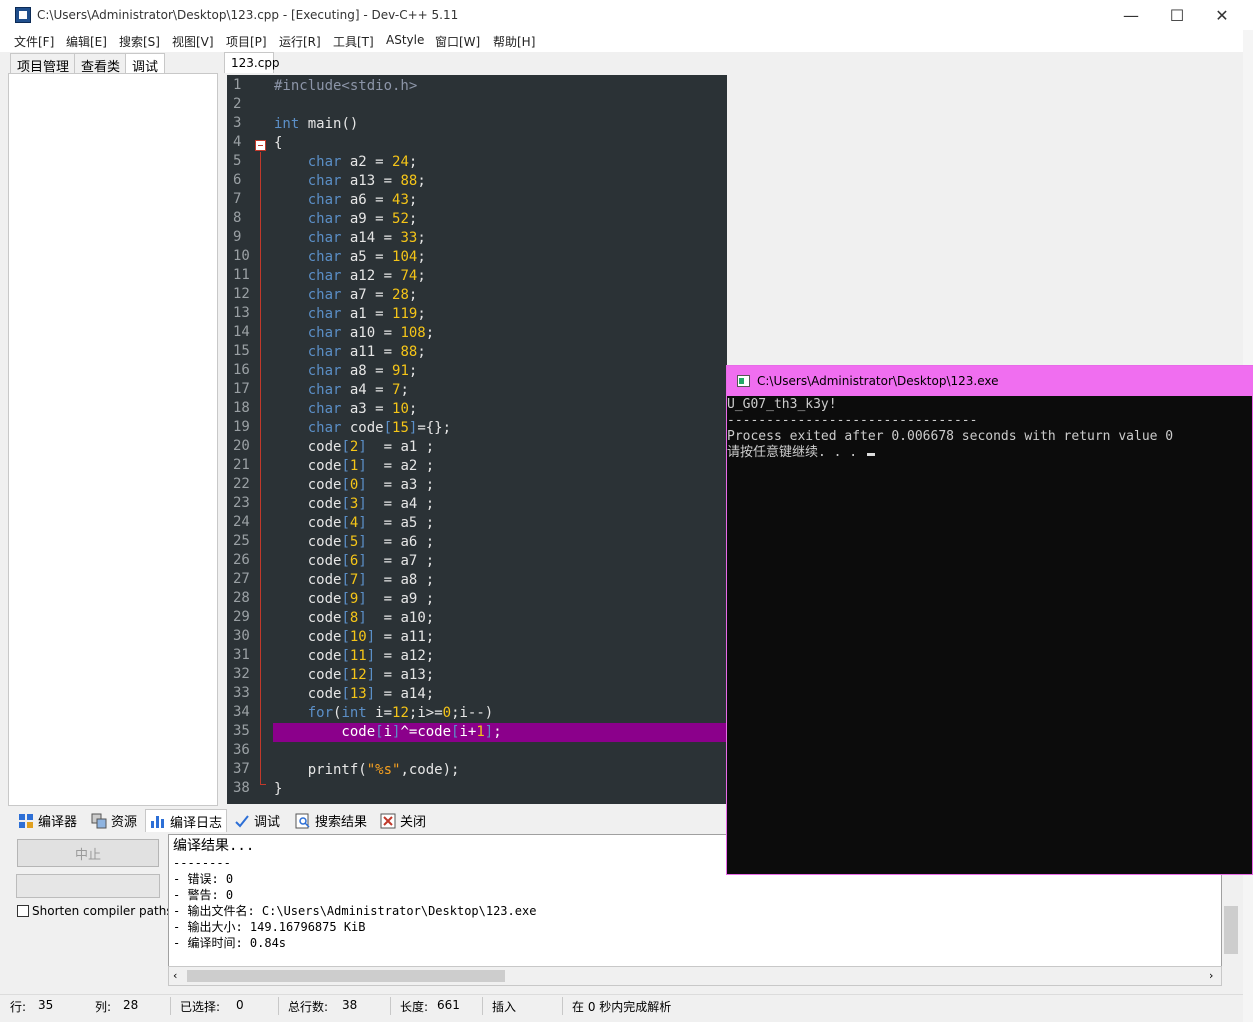 The width and height of the screenshot is (1253, 1022). What do you see at coordinates (241, 351) in the screenshot?
I see `line-number: 15` at bounding box center [241, 351].